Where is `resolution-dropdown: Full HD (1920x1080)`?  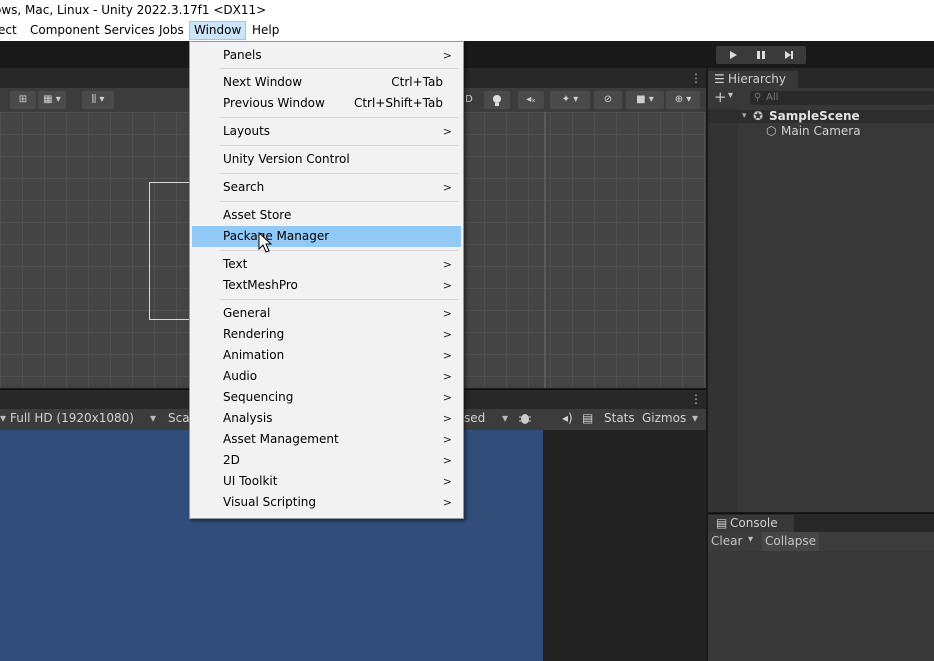
resolution-dropdown: Full HD (1920x1080) is located at coordinates (72, 418).